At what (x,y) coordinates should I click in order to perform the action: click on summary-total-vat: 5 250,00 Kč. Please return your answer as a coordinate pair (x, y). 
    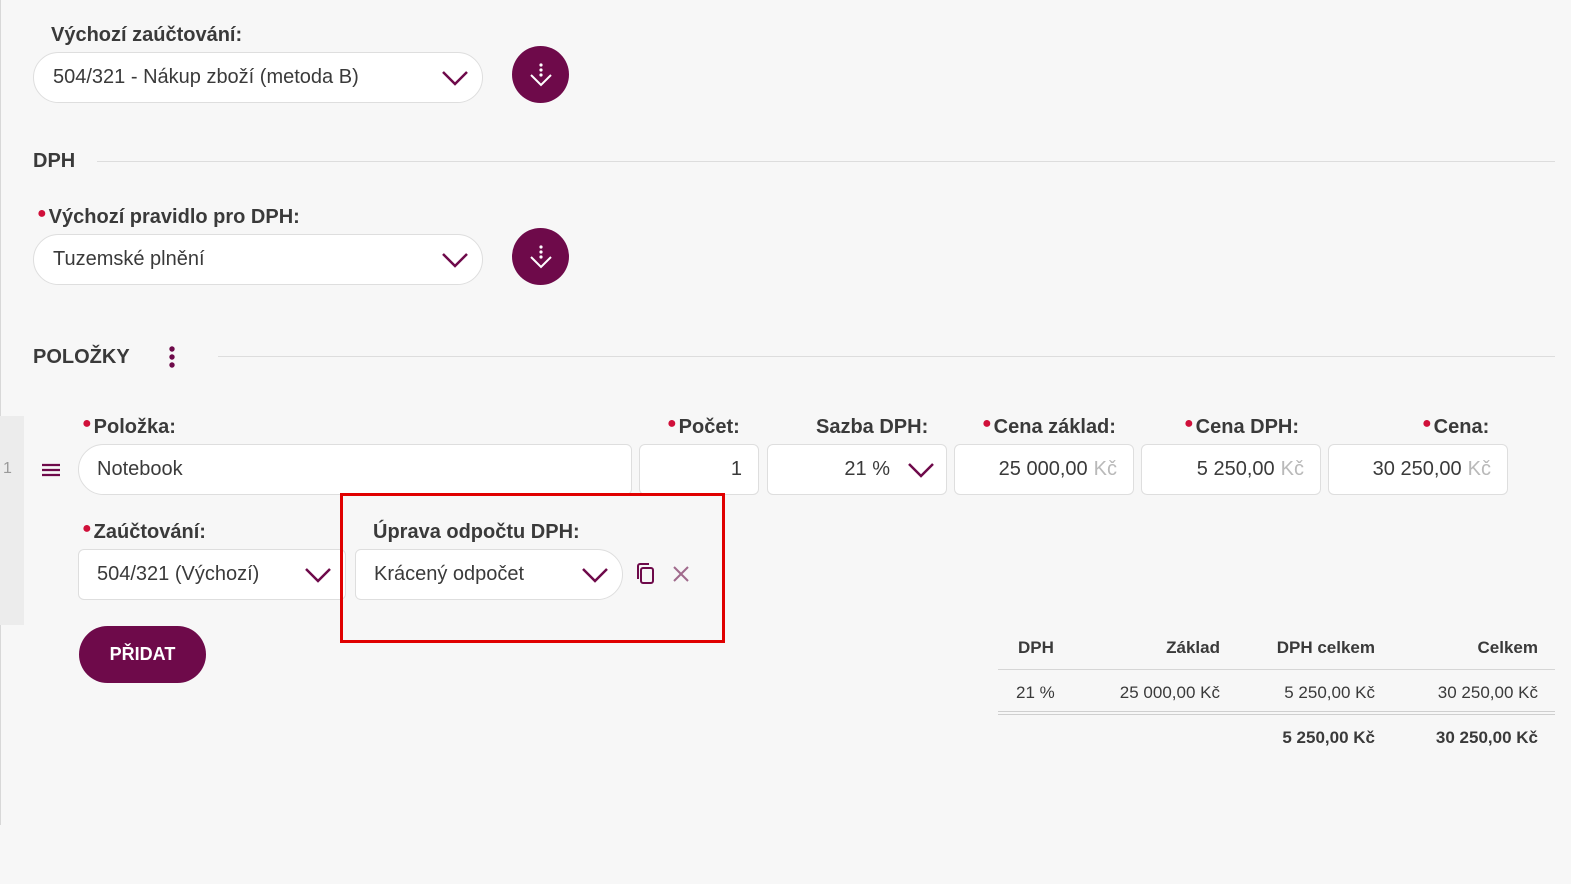
    Looking at the image, I should click on (1328, 737).